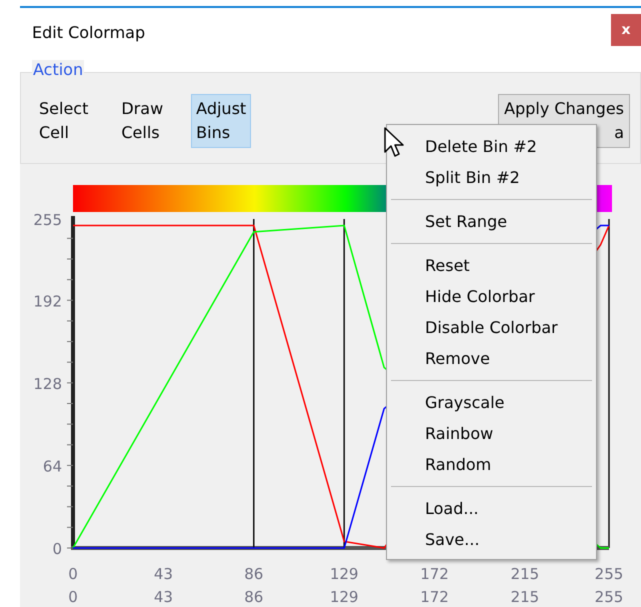 This screenshot has width=641, height=607. What do you see at coordinates (626, 30) in the screenshot?
I see `close-button: x` at bounding box center [626, 30].